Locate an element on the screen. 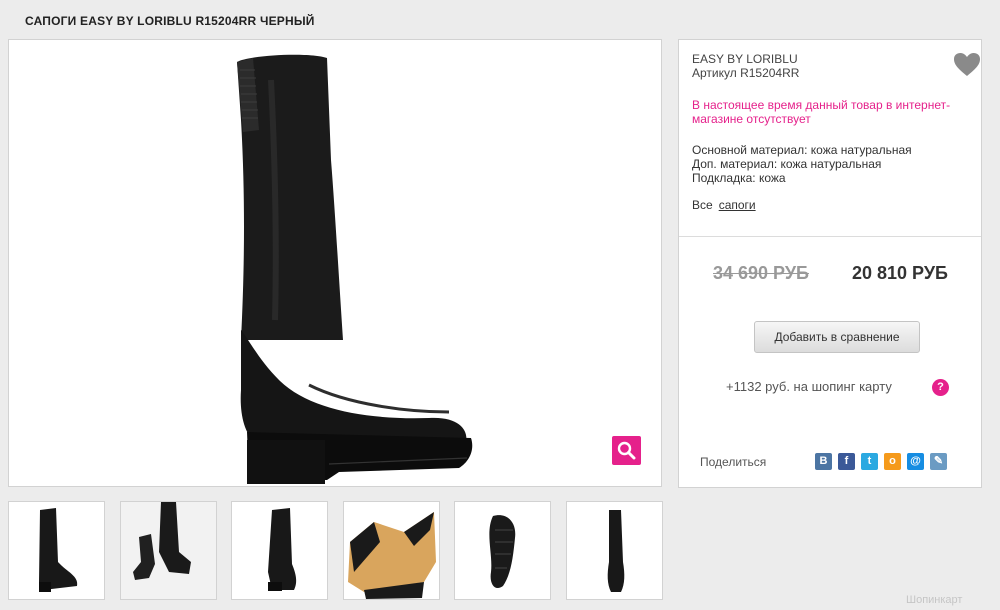 The width and height of the screenshot is (1000, 610). mailru-glyph: @ is located at coordinates (915, 461).